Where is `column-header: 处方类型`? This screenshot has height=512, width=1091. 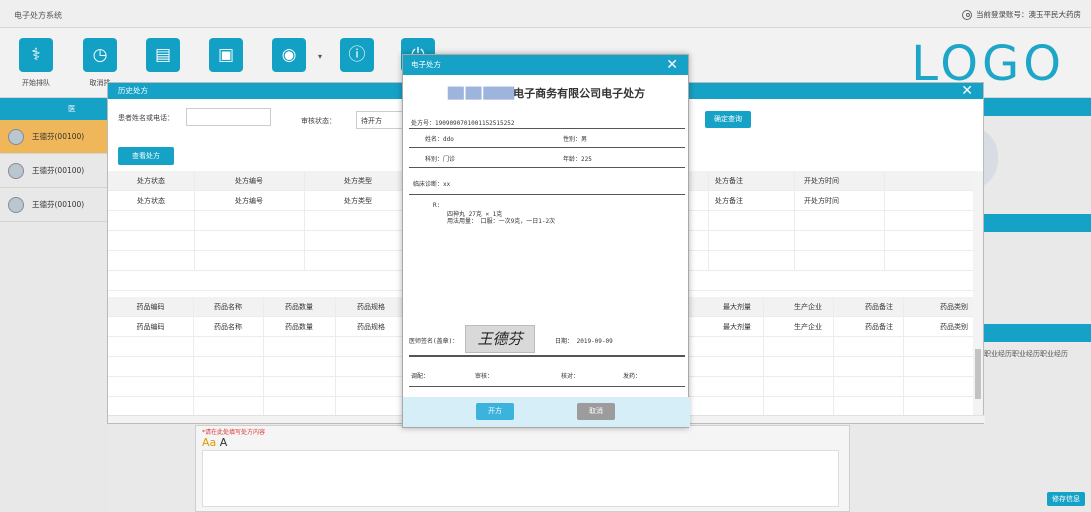 column-header: 处方类型 is located at coordinates (358, 181).